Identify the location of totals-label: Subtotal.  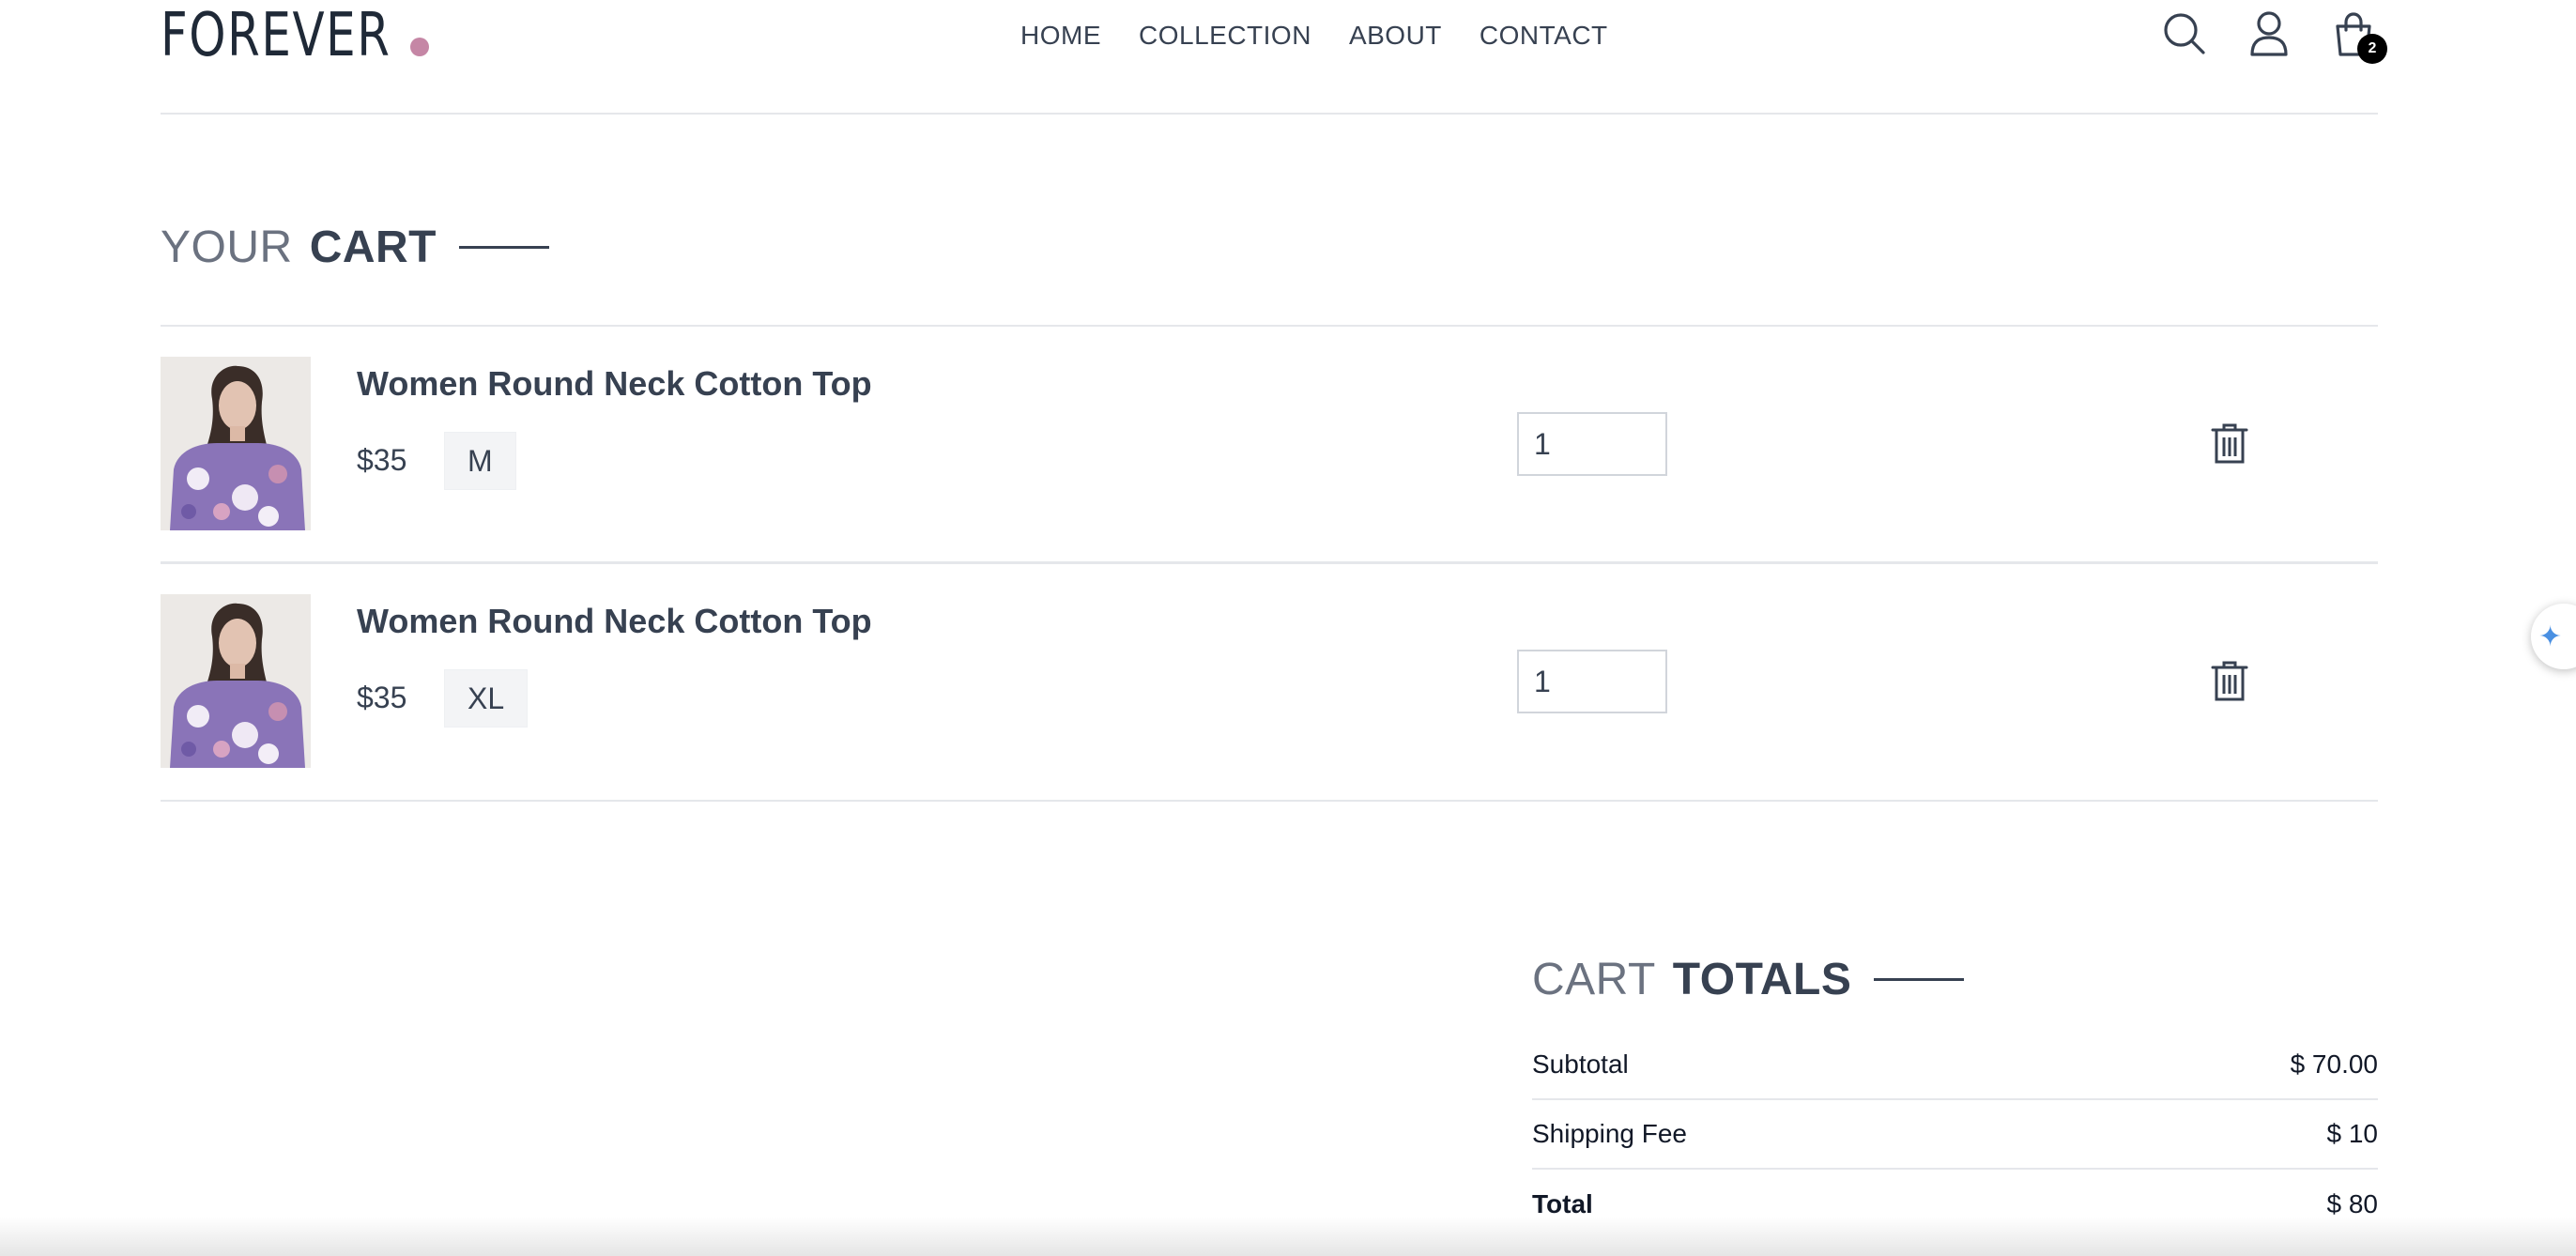
(1580, 1064).